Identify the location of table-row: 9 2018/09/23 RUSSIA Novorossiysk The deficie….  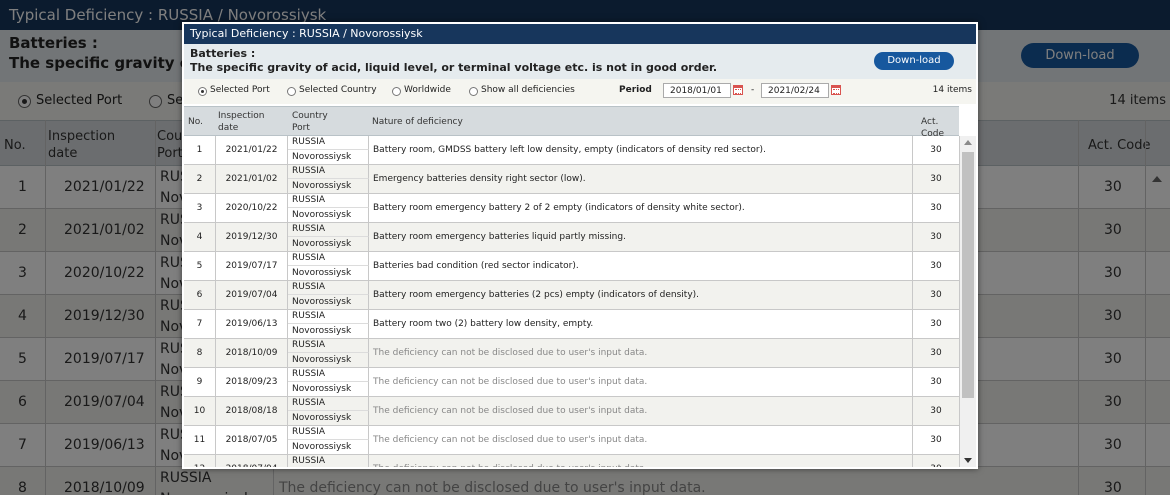
(571, 382).